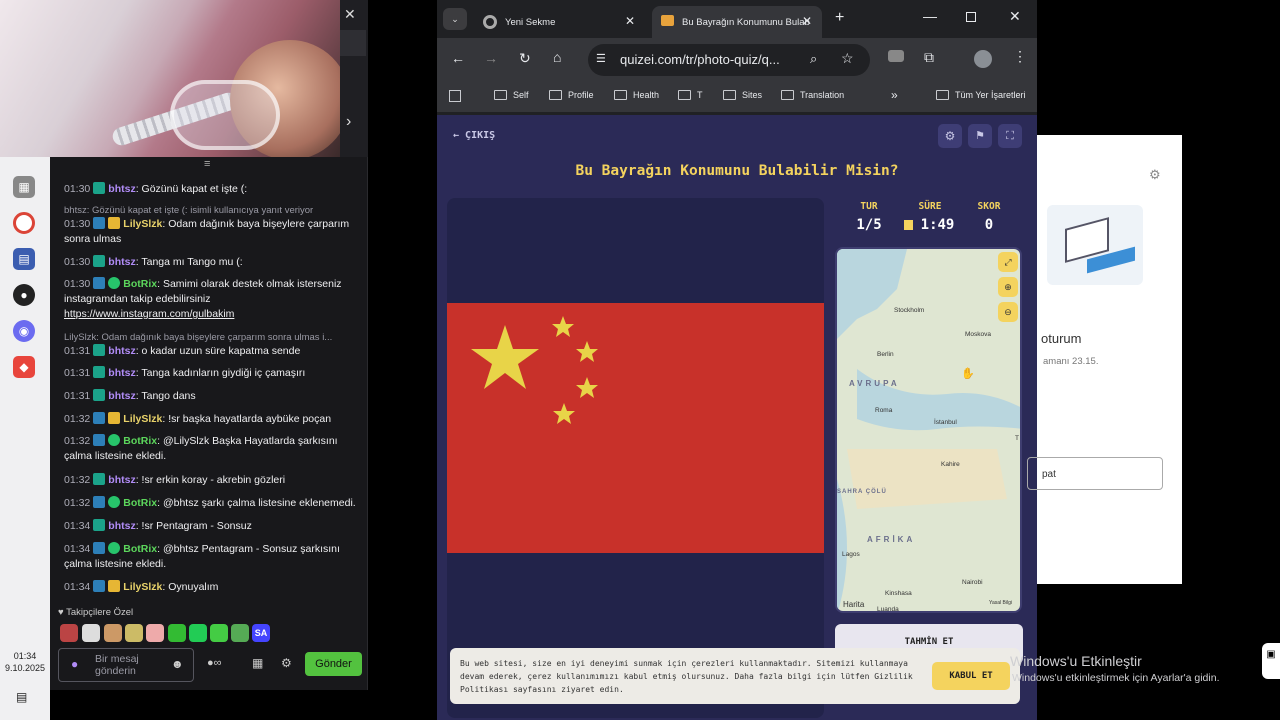 The width and height of the screenshot is (1280, 720). What do you see at coordinates (571, 95) in the screenshot?
I see `bookmark-profile: Profile` at bounding box center [571, 95].